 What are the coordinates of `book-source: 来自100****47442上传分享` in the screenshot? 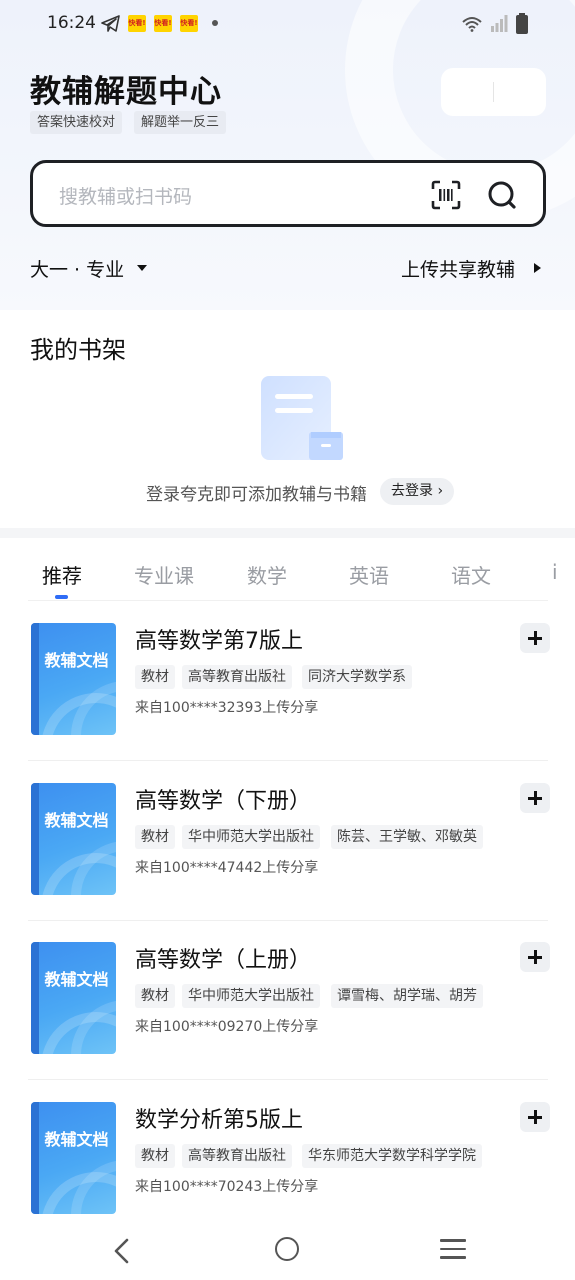 It's located at (227, 868).